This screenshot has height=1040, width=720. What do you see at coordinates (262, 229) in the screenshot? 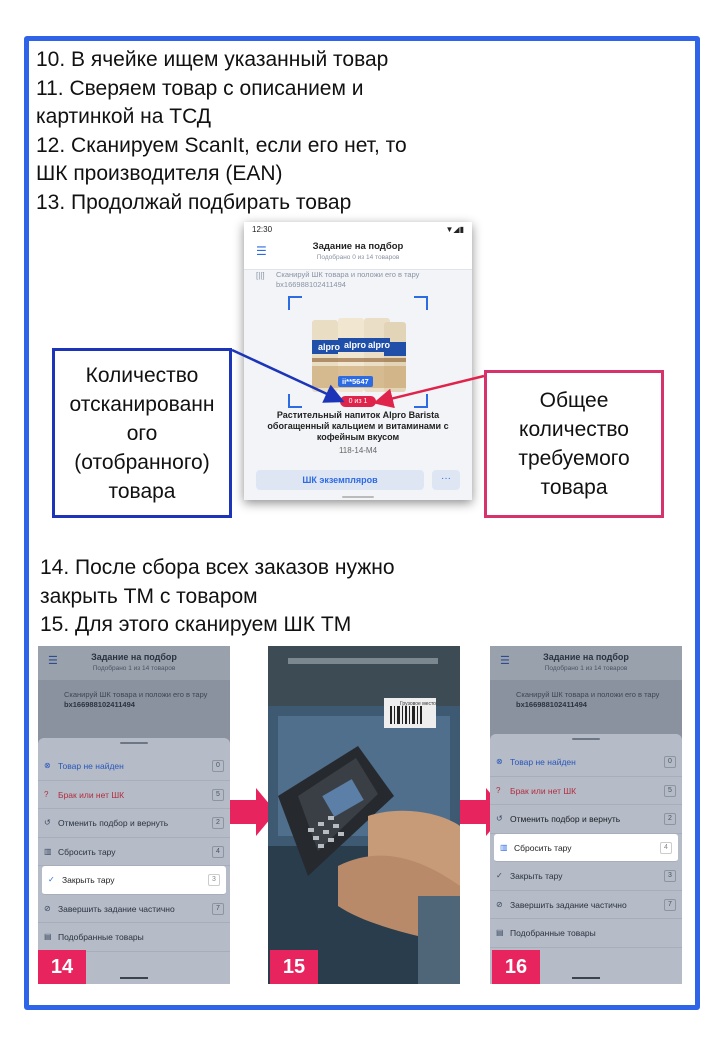
I see `clock: 12:30` at bounding box center [262, 229].